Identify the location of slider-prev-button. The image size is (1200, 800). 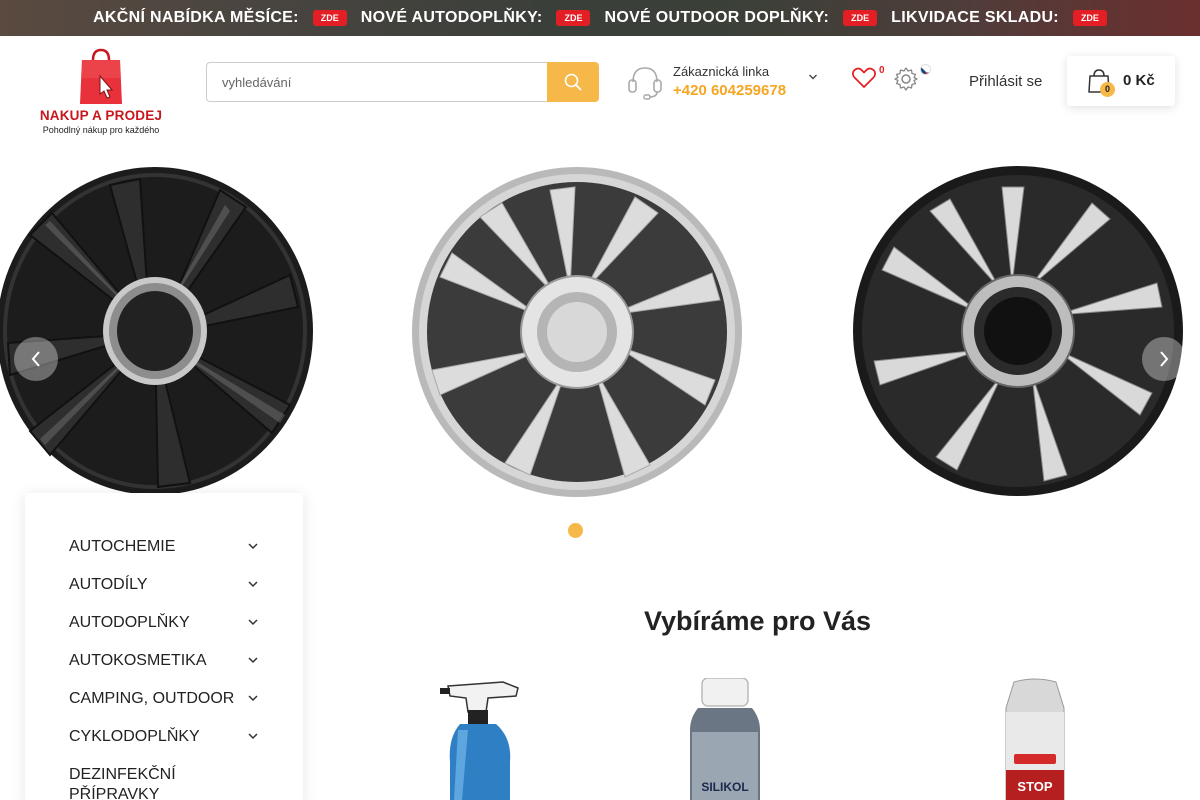
(36, 359).